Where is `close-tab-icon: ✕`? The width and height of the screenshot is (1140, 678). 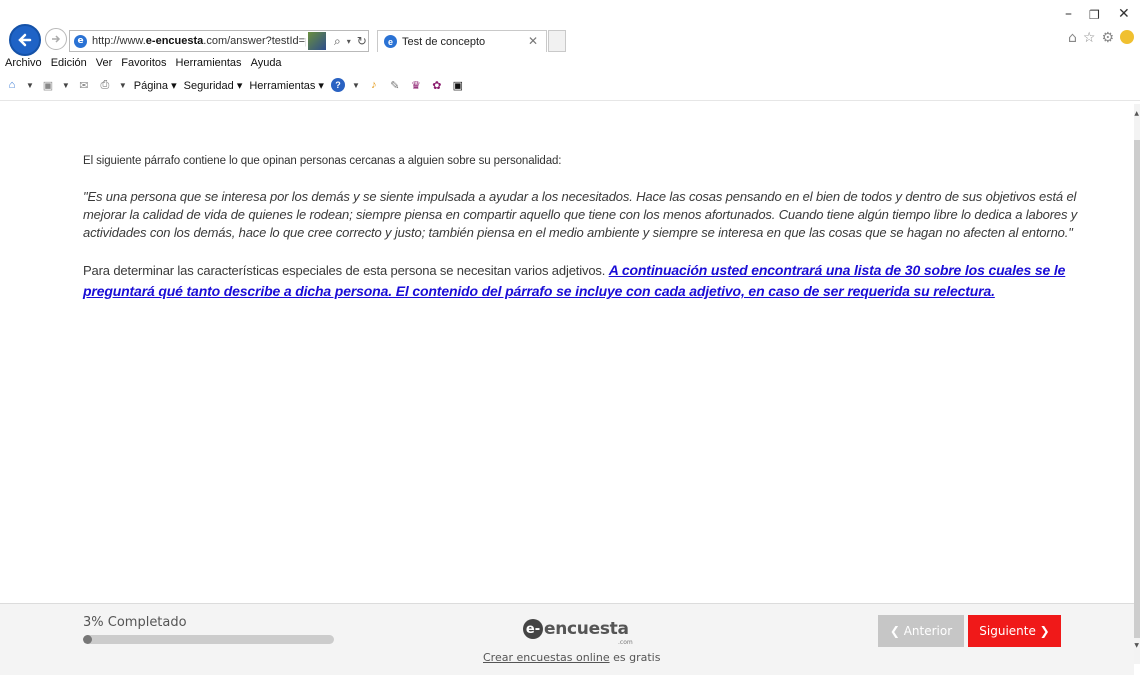
close-tab-icon: ✕ is located at coordinates (533, 41).